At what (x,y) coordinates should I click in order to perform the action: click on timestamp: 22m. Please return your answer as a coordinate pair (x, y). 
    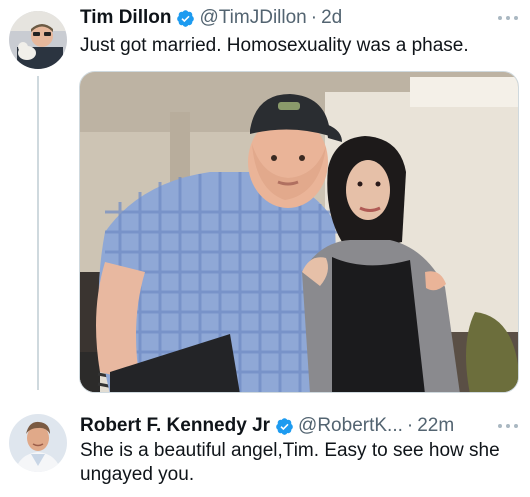
    Looking at the image, I should click on (435, 426).